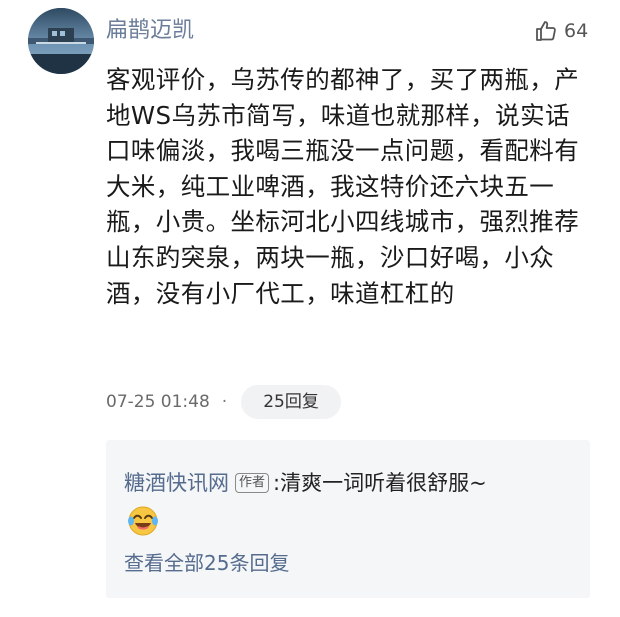 This screenshot has height=617, width=620. Describe the element at coordinates (252, 483) in the screenshot. I see `author-badge: 作者` at that location.